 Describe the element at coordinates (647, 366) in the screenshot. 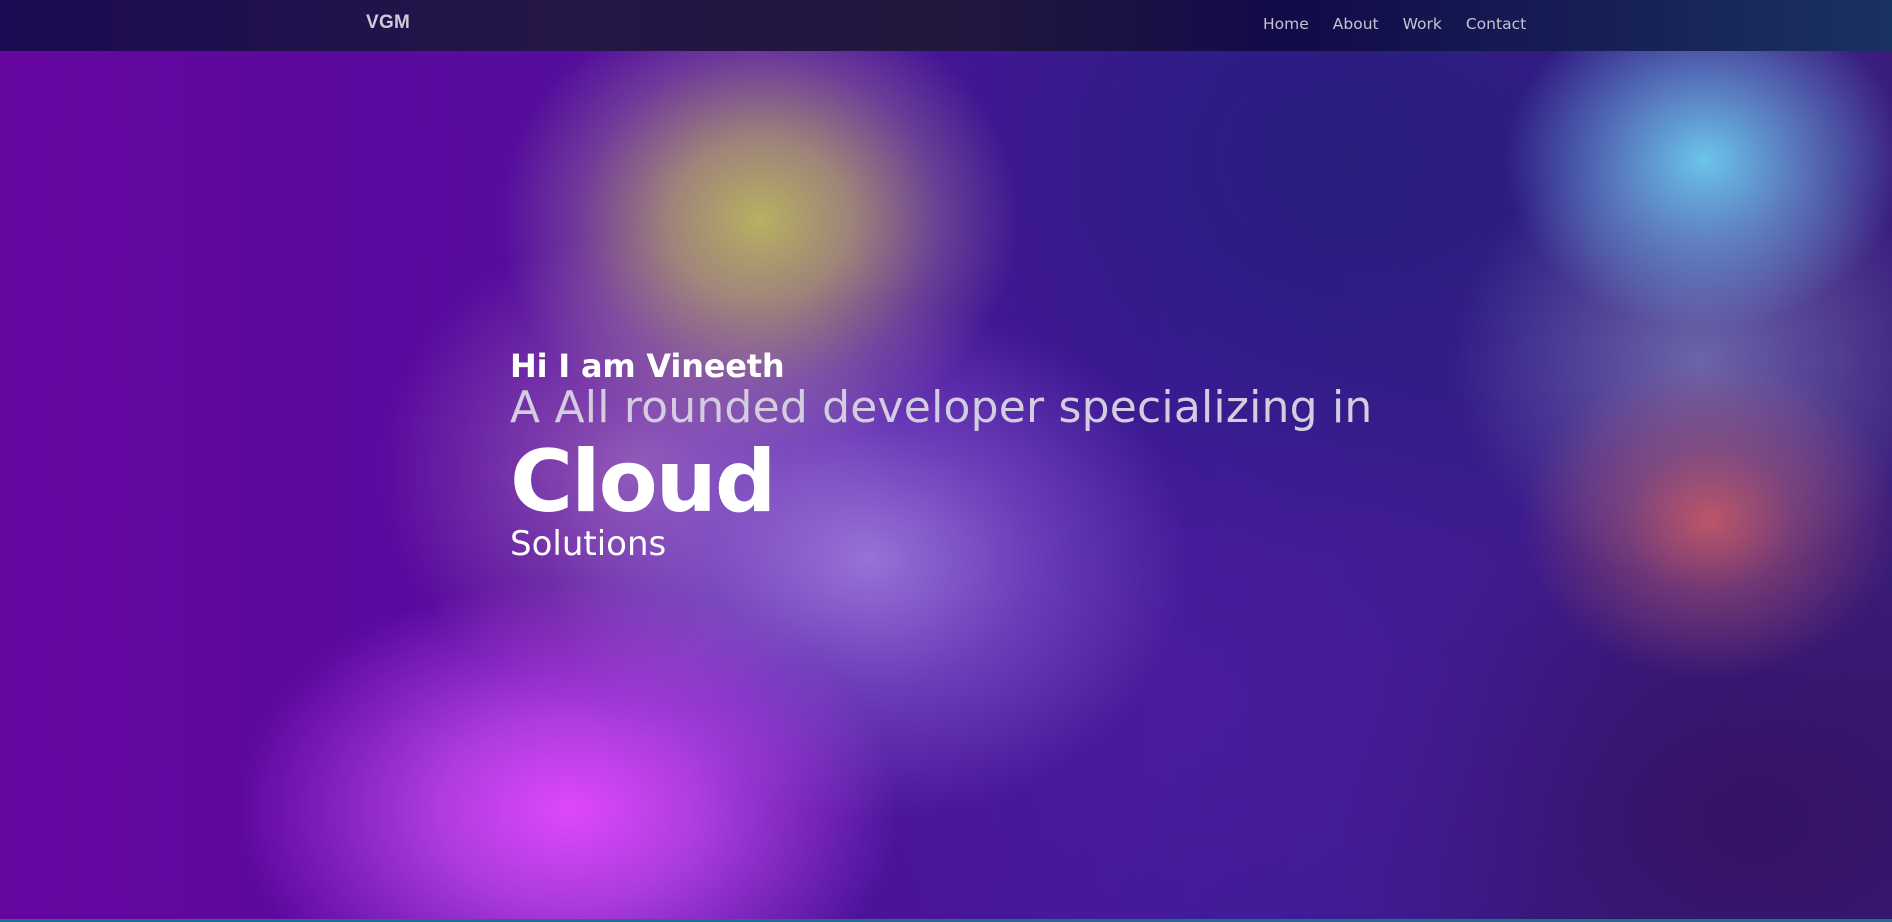

I see `hero-greeting: Hi I am Vineeth` at that location.